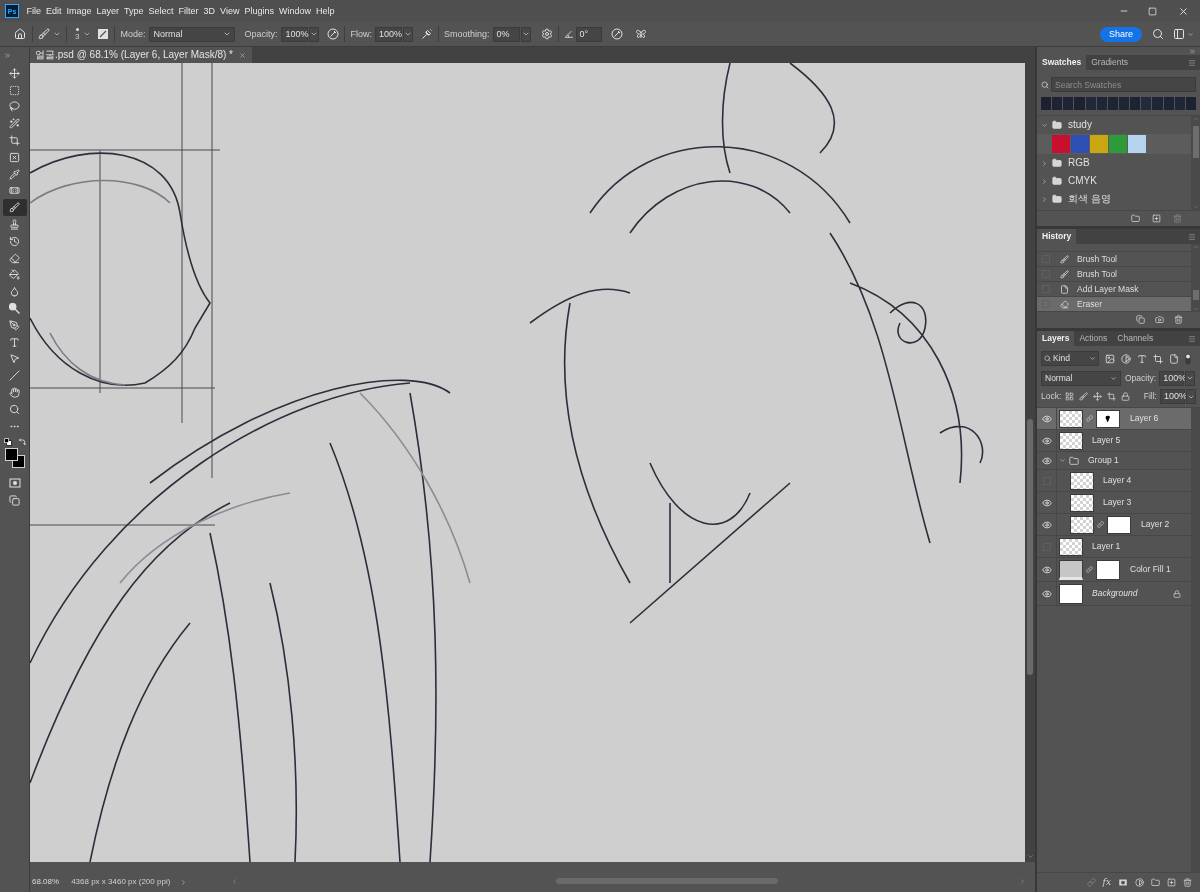  What do you see at coordinates (388, 34) in the screenshot?
I see `flow-field: 100%` at bounding box center [388, 34].